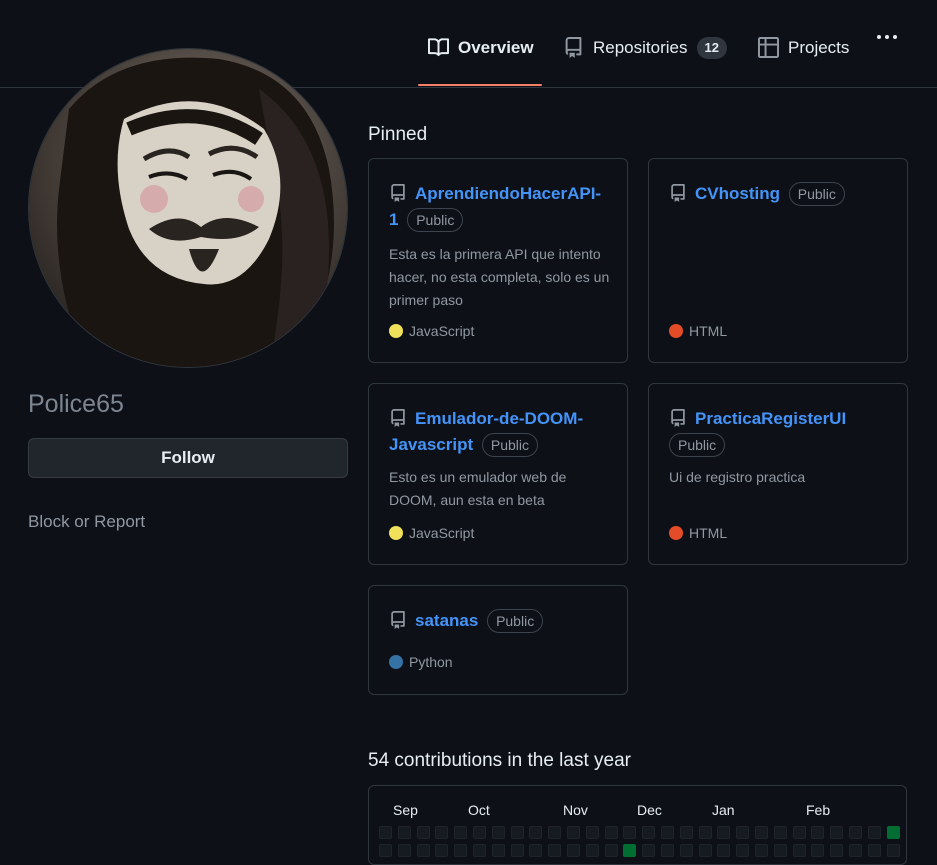 Image resolution: width=937 pixels, height=865 pixels. I want to click on tab-projects: Projects, so click(804, 61).